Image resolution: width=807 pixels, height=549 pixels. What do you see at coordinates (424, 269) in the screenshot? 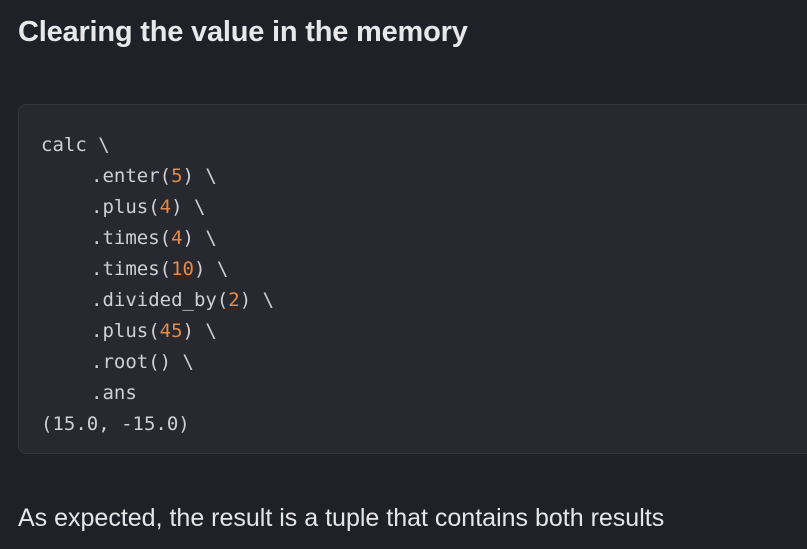
I see `code-line: .times(10) \` at bounding box center [424, 269].